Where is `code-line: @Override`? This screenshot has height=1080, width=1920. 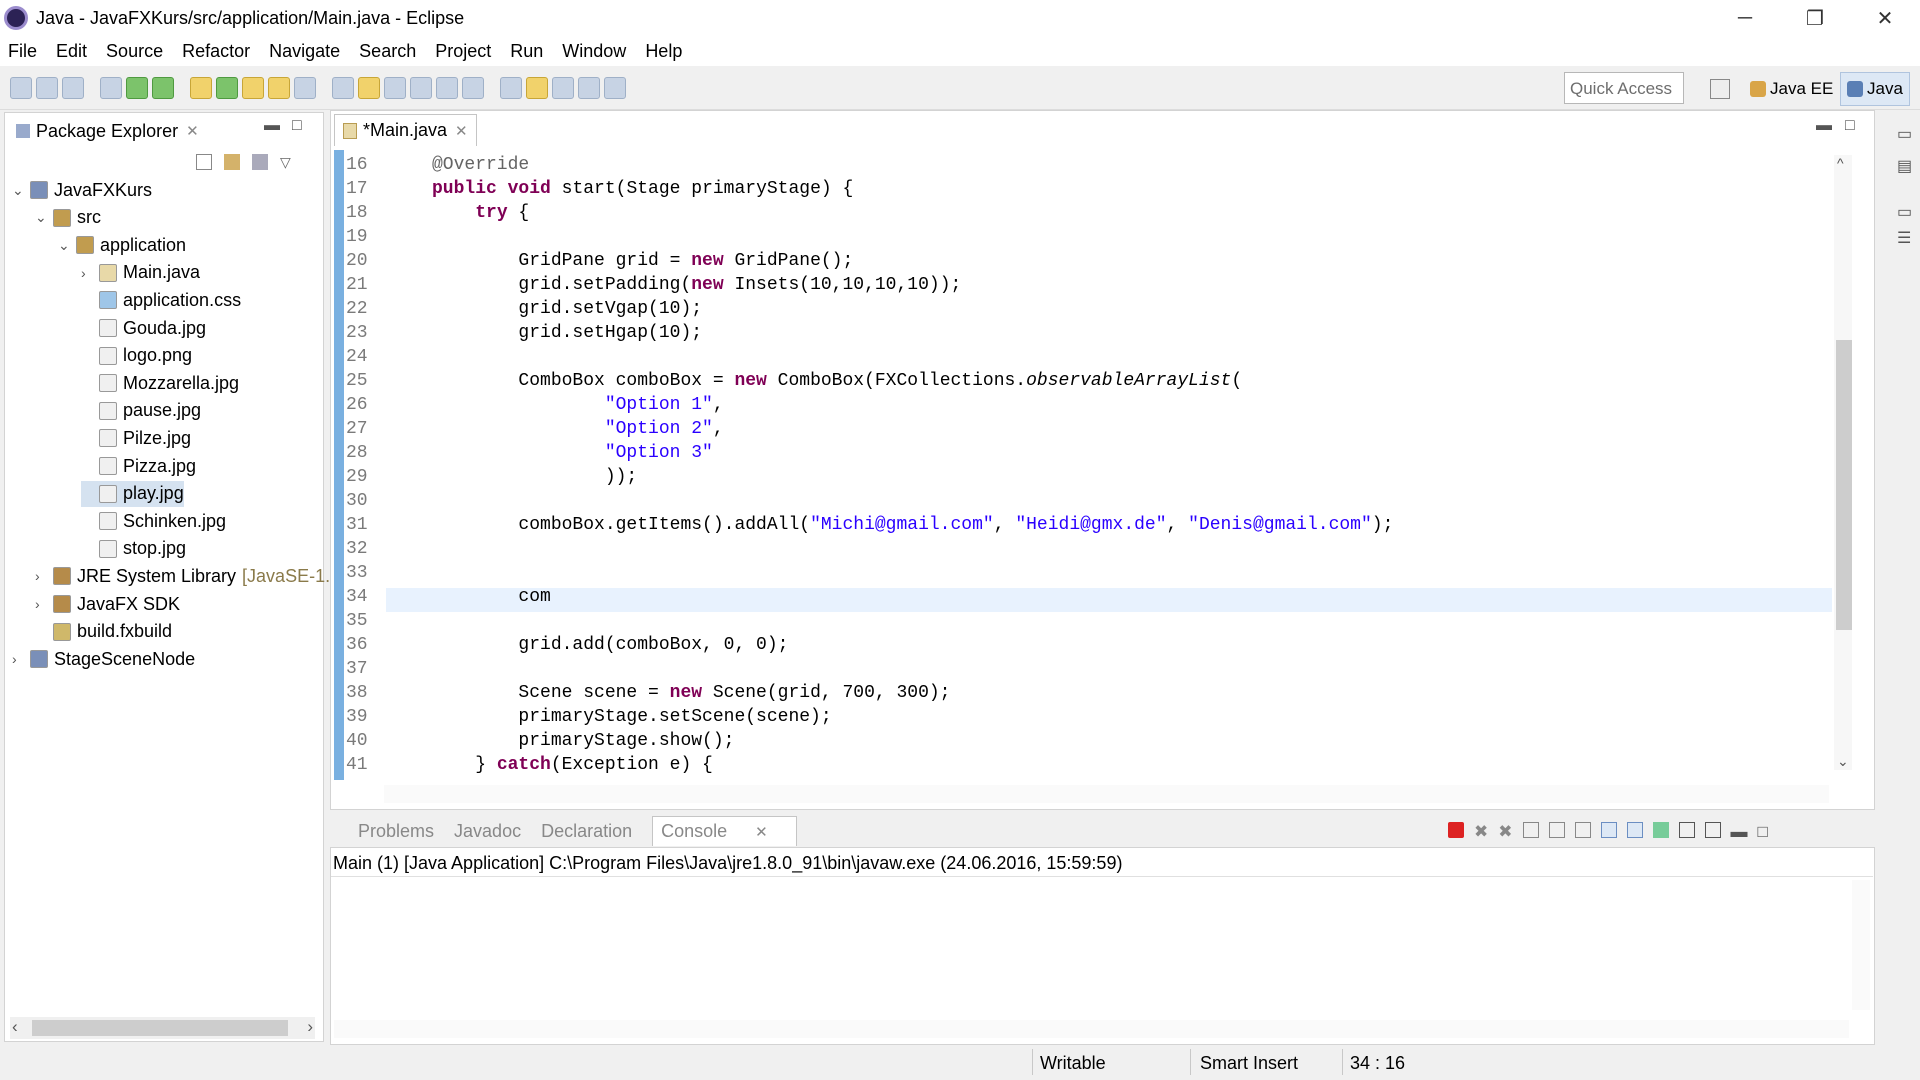
code-line: @Override is located at coordinates (912, 167).